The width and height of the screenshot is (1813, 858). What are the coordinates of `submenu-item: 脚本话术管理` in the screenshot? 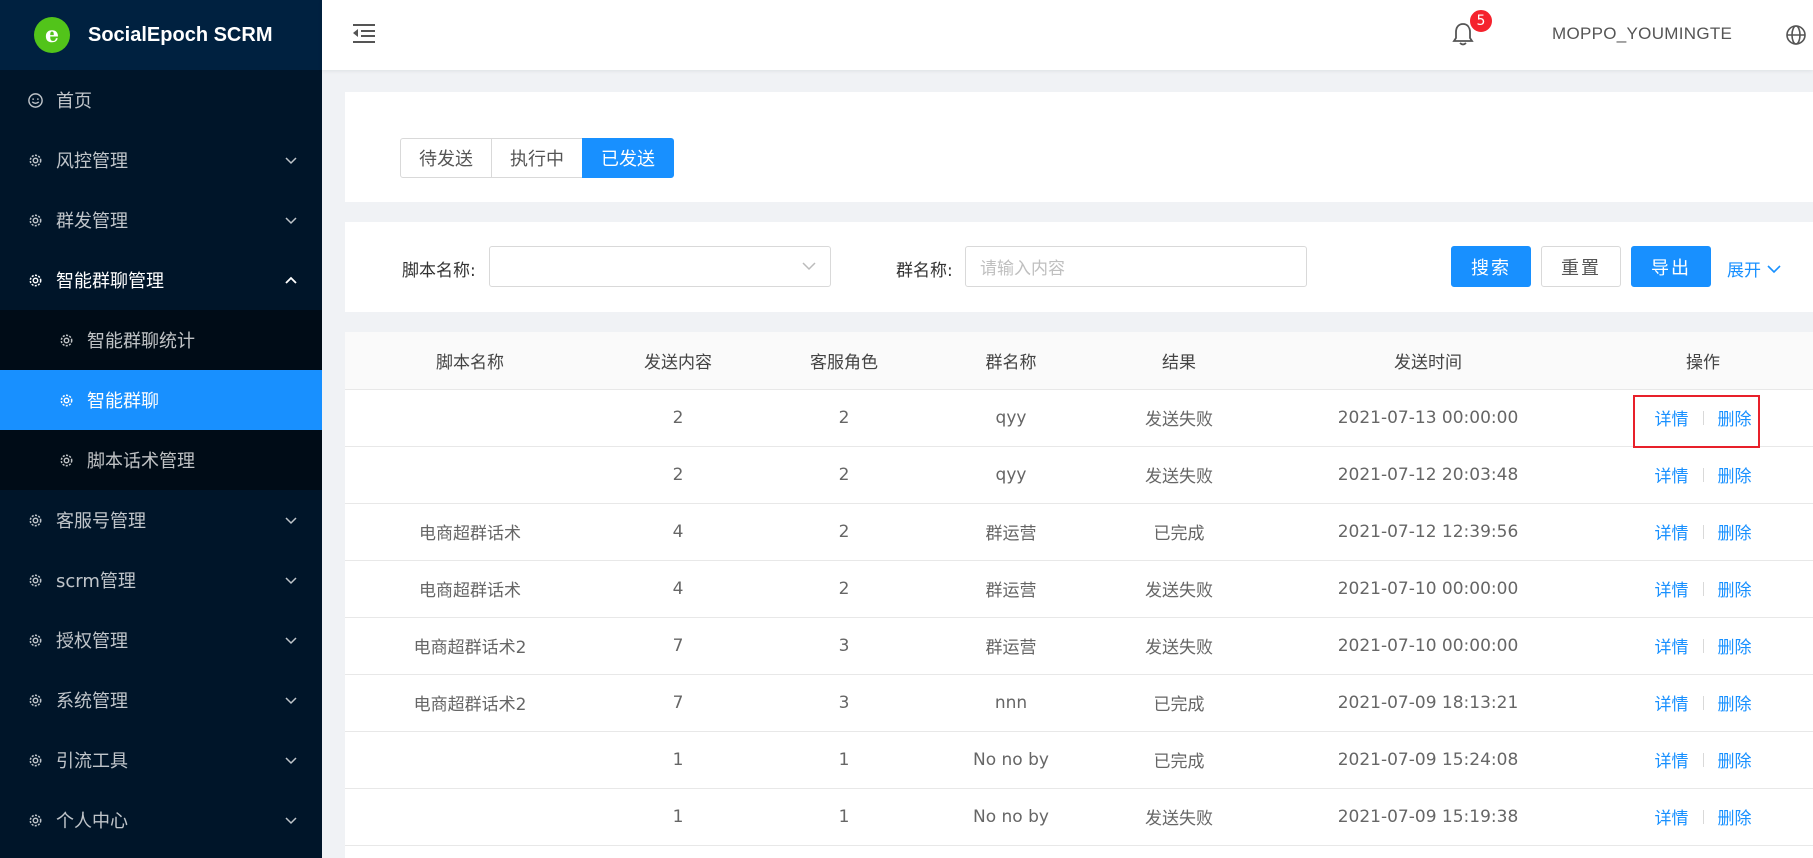 It's located at (161, 460).